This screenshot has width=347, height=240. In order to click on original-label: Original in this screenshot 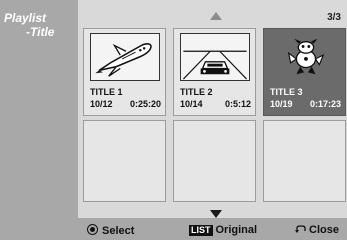, I will do `click(236, 230)`.